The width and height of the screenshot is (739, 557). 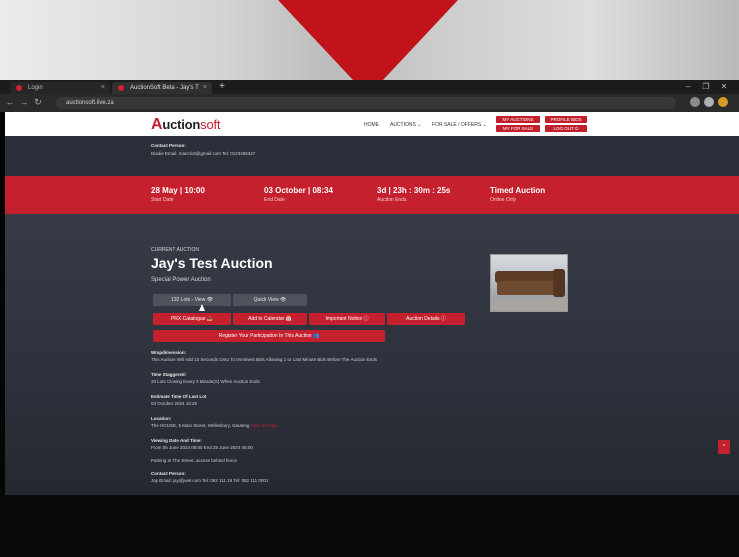 I want to click on scroll-to-top-button: ^, so click(x=724, y=447).